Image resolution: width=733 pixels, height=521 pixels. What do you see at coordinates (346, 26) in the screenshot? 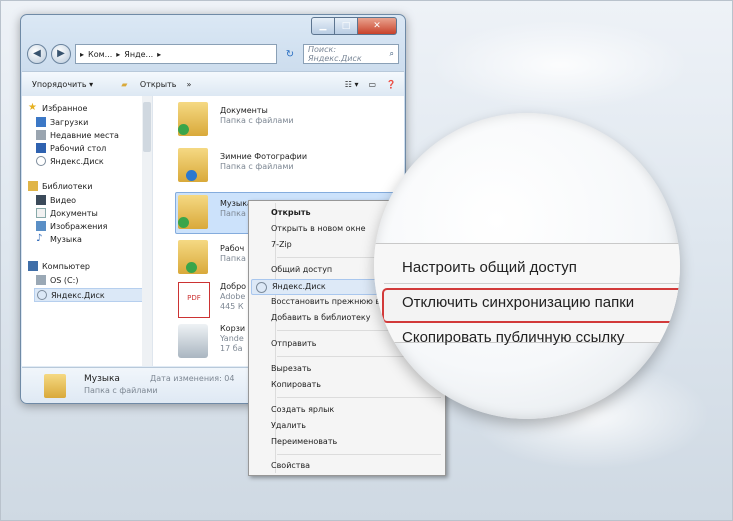
I see `maximize-button: □` at bounding box center [346, 26].